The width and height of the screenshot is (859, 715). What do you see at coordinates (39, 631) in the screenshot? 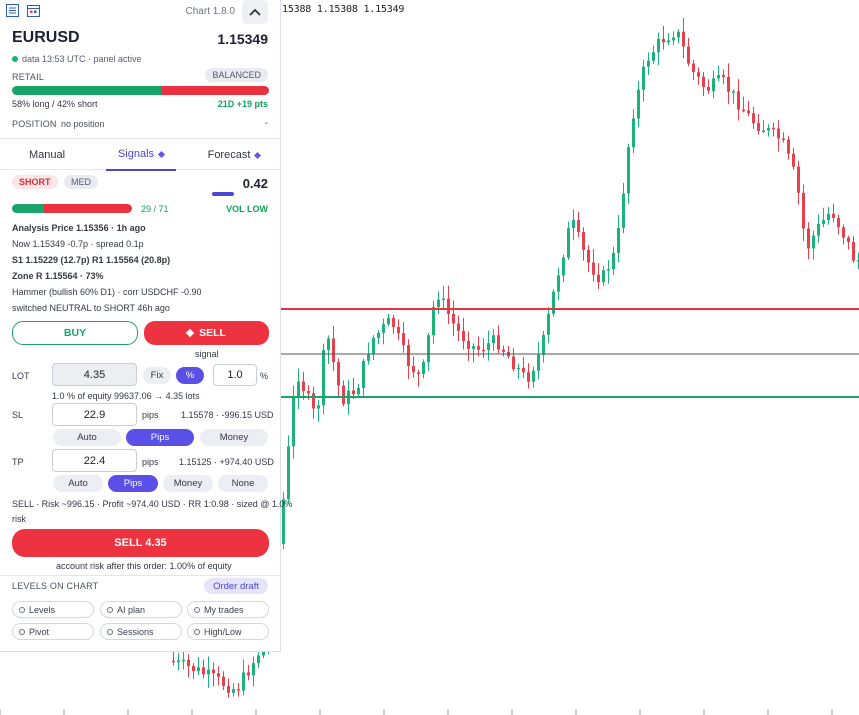
I see `chip-pivot-label: Pivot` at bounding box center [39, 631].